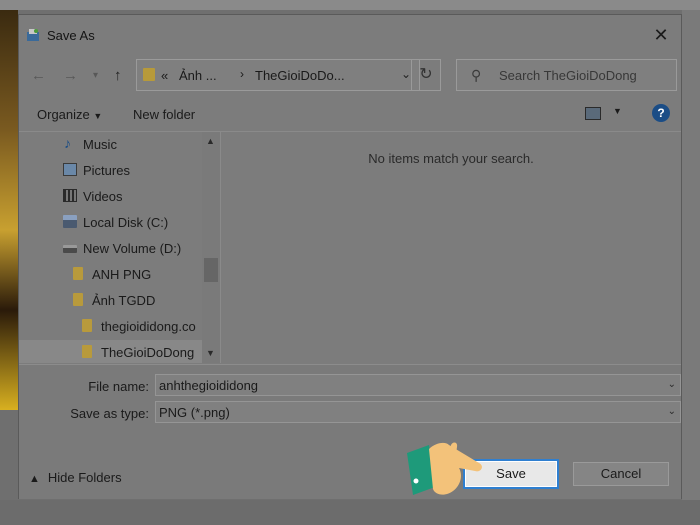 Image resolution: width=700 pixels, height=525 pixels. What do you see at coordinates (418, 385) in the screenshot?
I see `file-name-field: anhthegioididong ⌄` at bounding box center [418, 385].